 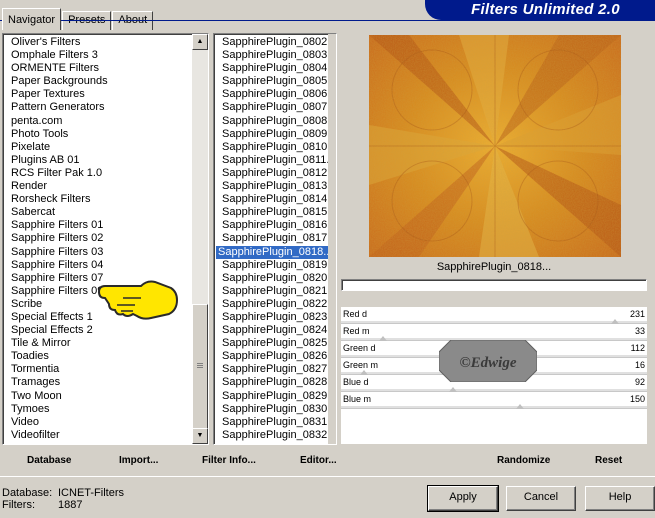 I want to click on list-item: Two Moon, so click(x=97, y=396).